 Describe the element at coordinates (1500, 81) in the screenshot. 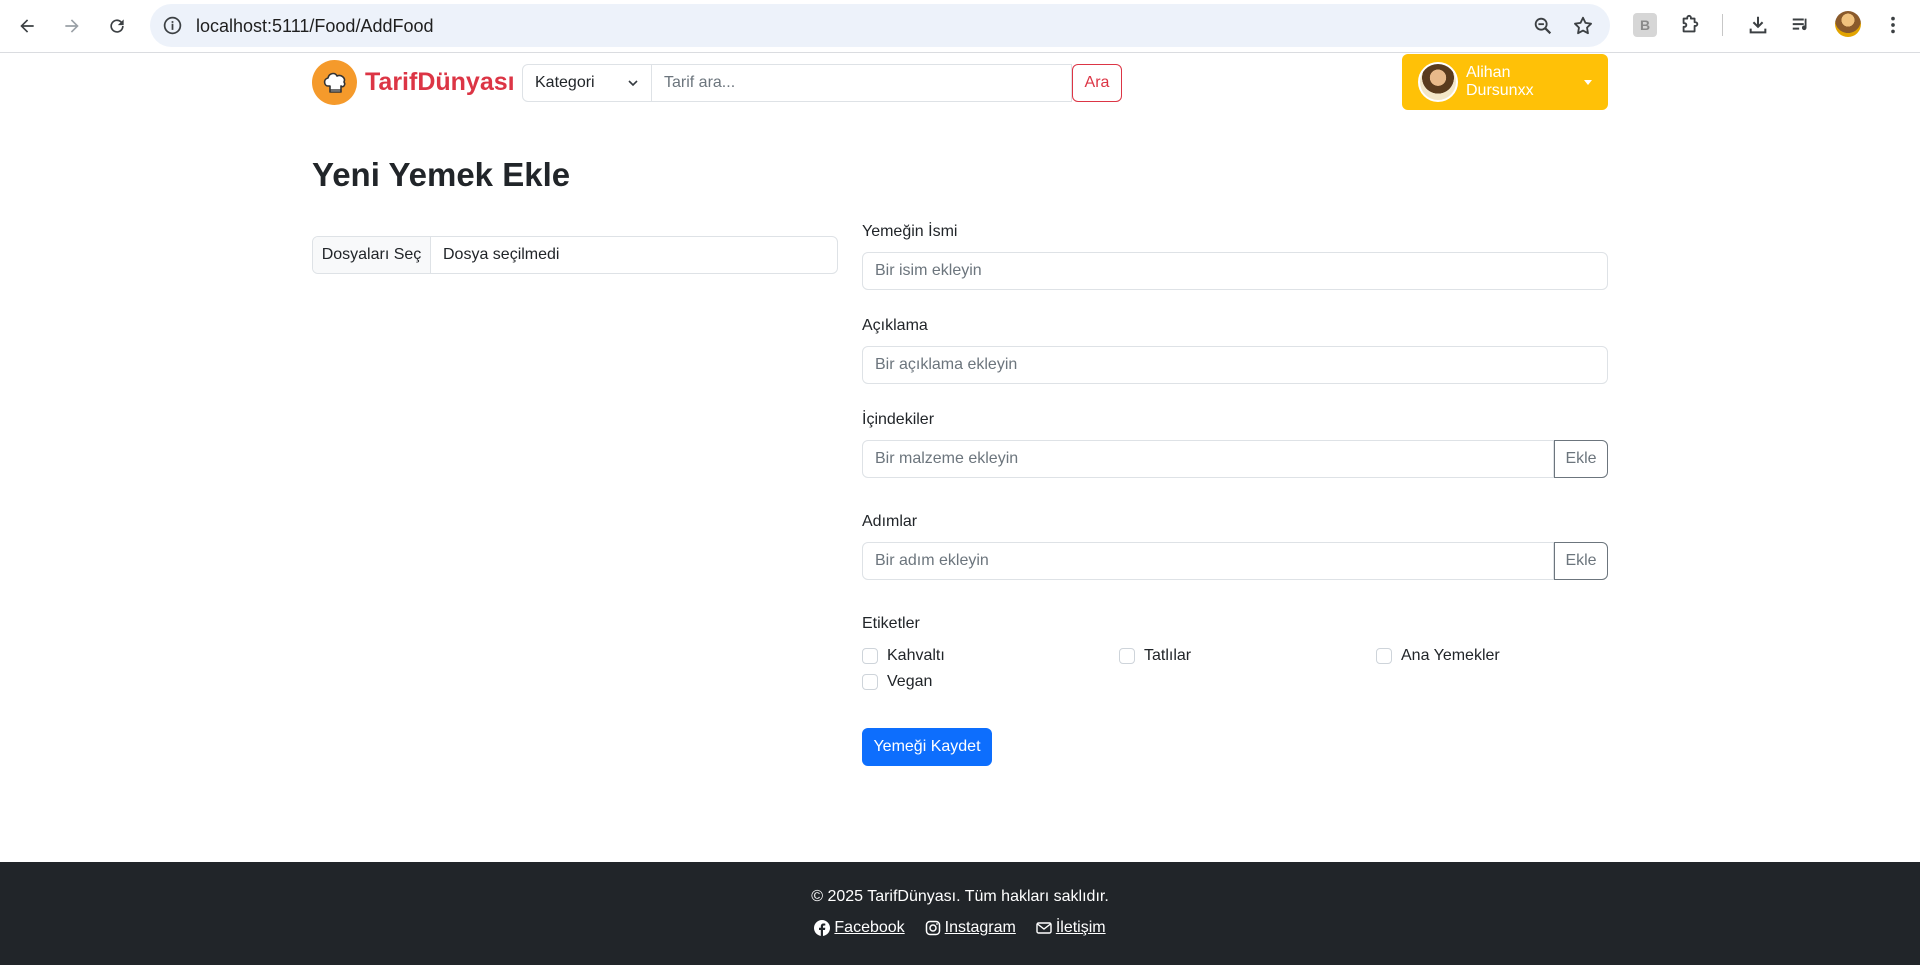

I see `user-name: Alihan Dursunxx` at that location.